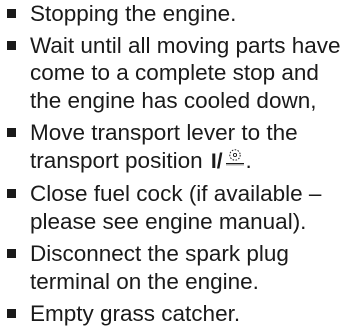 Image resolution: width=349 pixels, height=333 pixels. What do you see at coordinates (116, 160) in the screenshot?
I see `step-text-fragment: transport position` at bounding box center [116, 160].